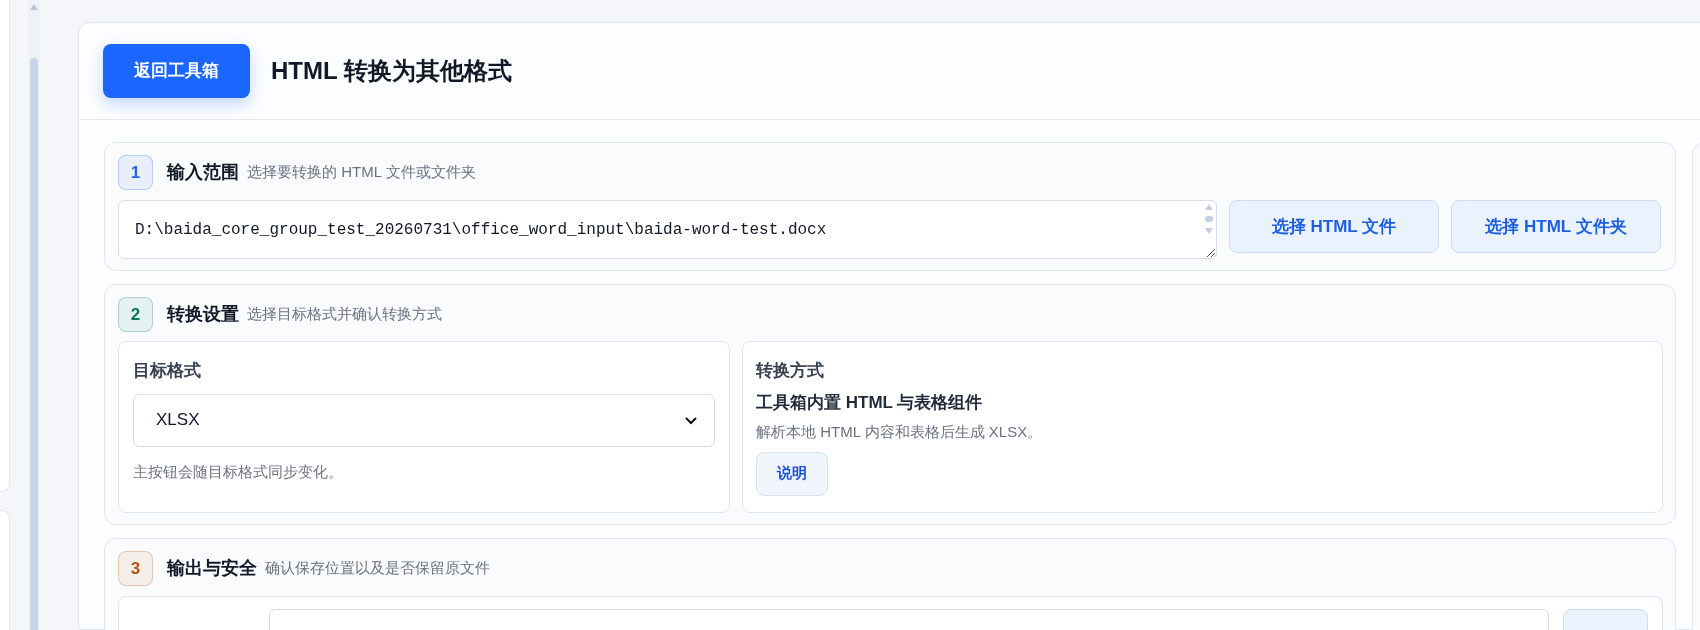 Image resolution: width=1700 pixels, height=630 pixels. What do you see at coordinates (792, 473) in the screenshot?
I see `info-button: 说明` at bounding box center [792, 473].